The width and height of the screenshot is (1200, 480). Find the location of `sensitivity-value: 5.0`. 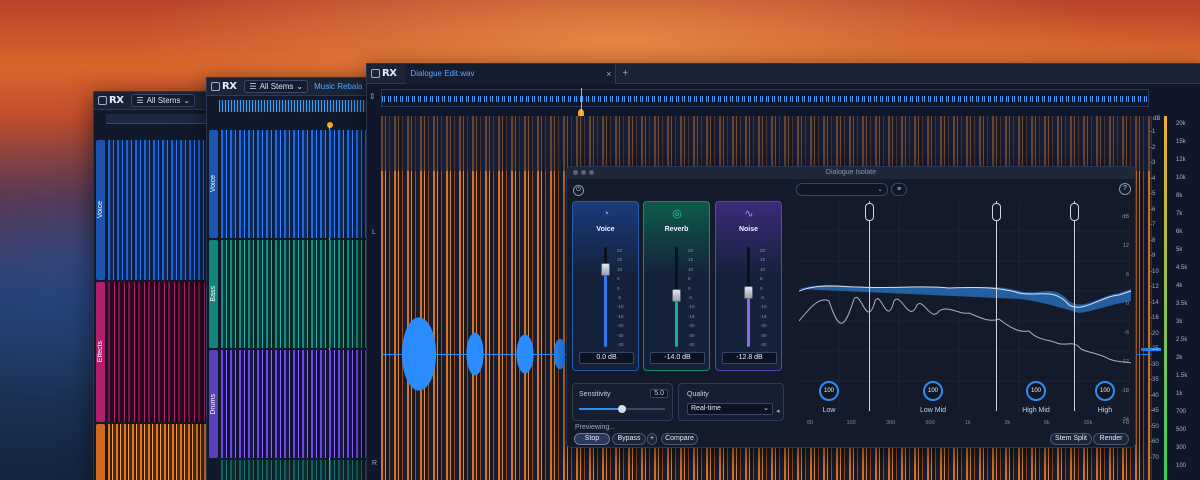

sensitivity-value: 5.0 is located at coordinates (659, 393).